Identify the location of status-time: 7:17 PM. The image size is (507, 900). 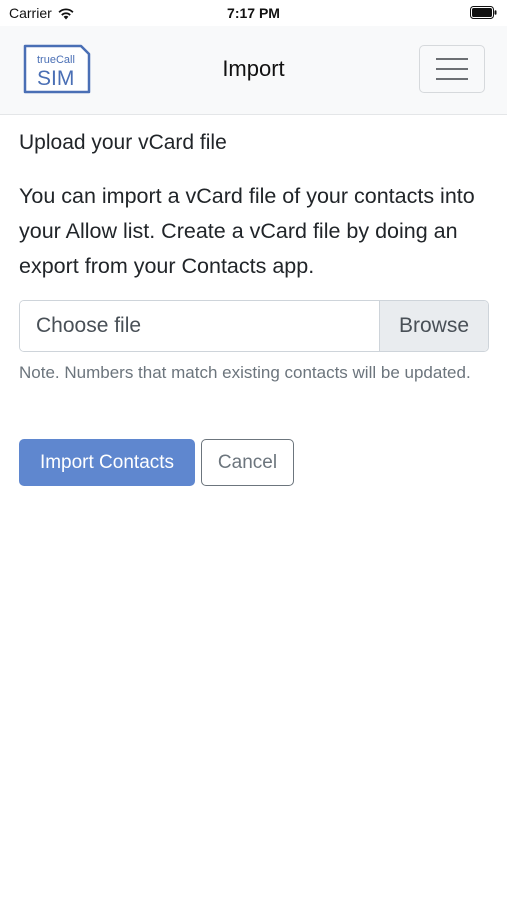
(253, 13).